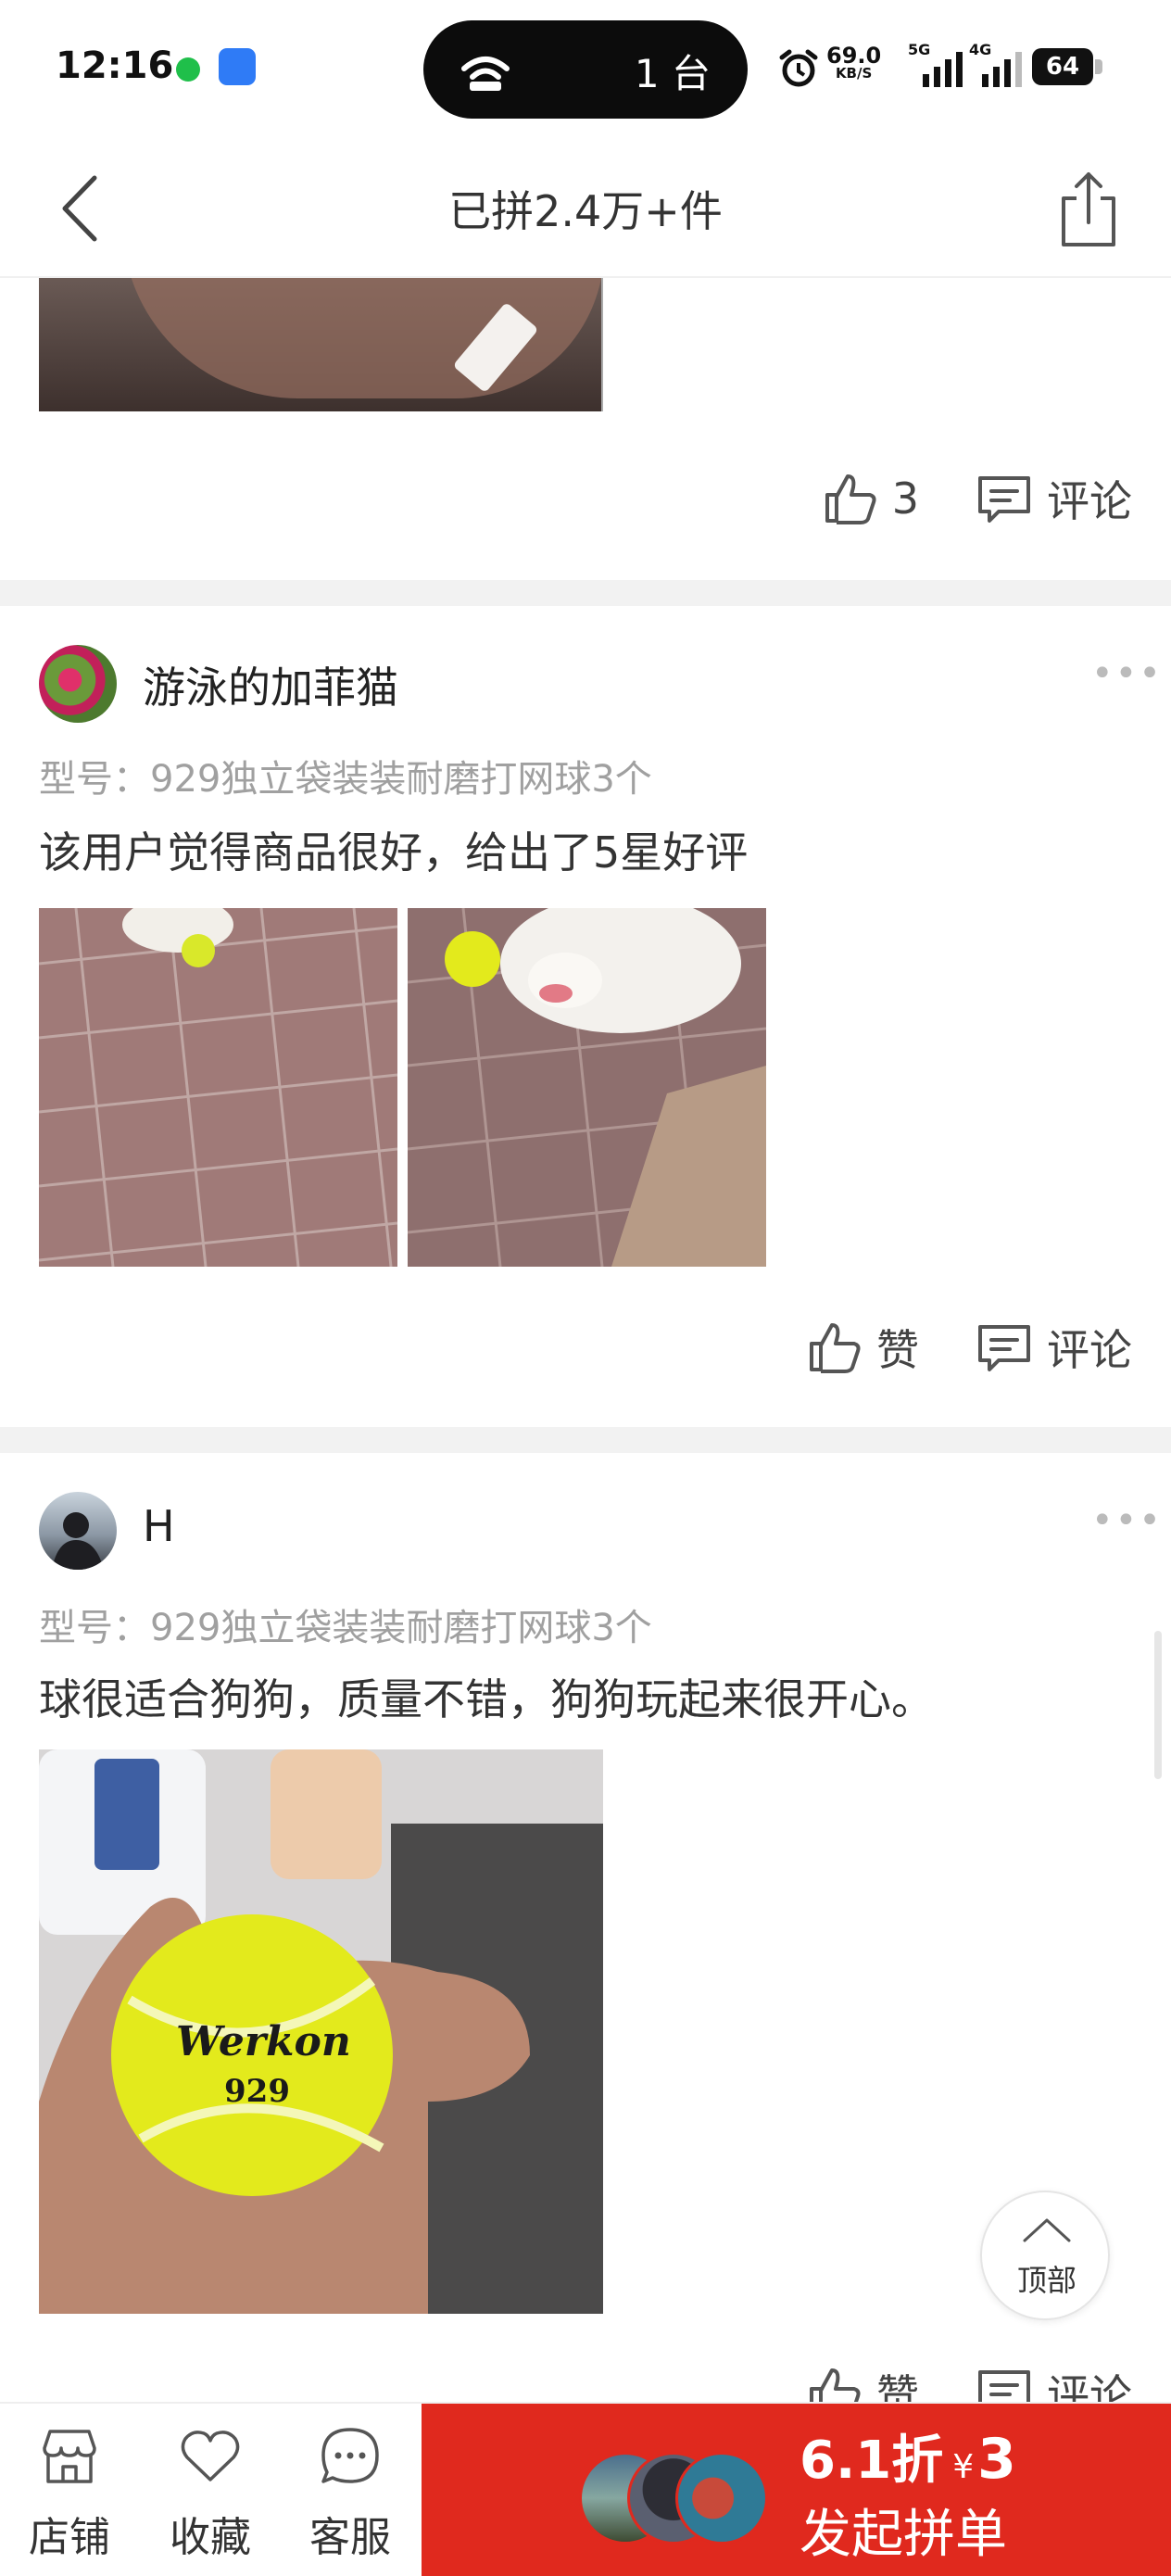 This screenshot has width=1171, height=2576. I want to click on net-speed: 69.0 KB/S, so click(854, 63).